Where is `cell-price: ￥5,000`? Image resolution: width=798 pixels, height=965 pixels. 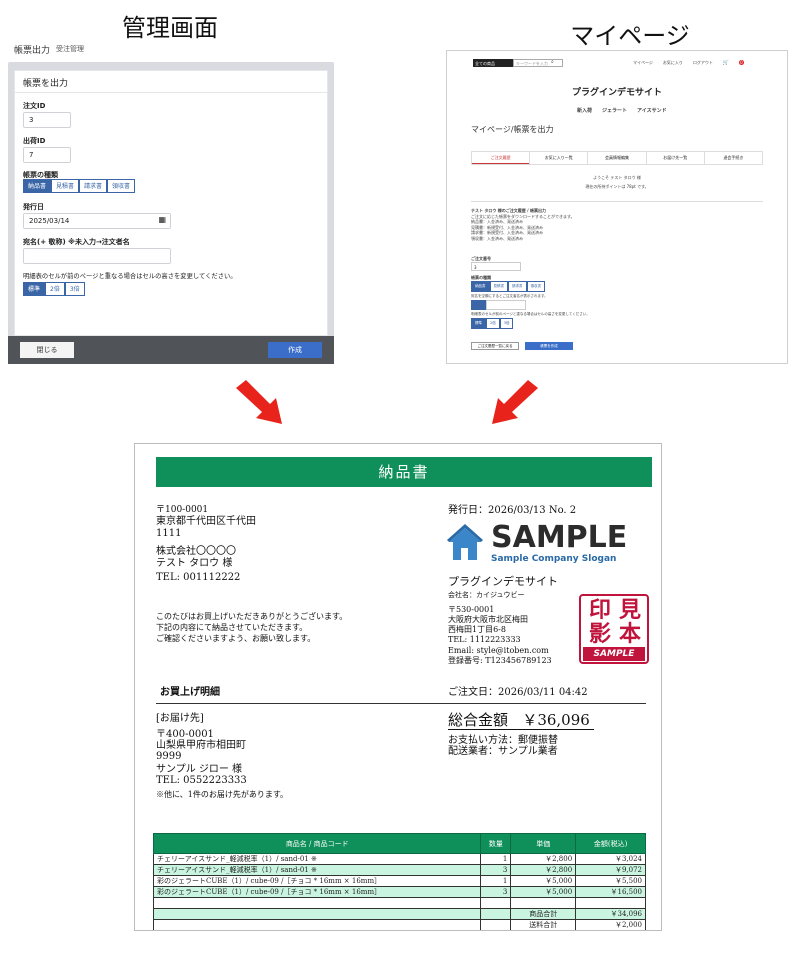 cell-price: ￥5,000 is located at coordinates (543, 892).